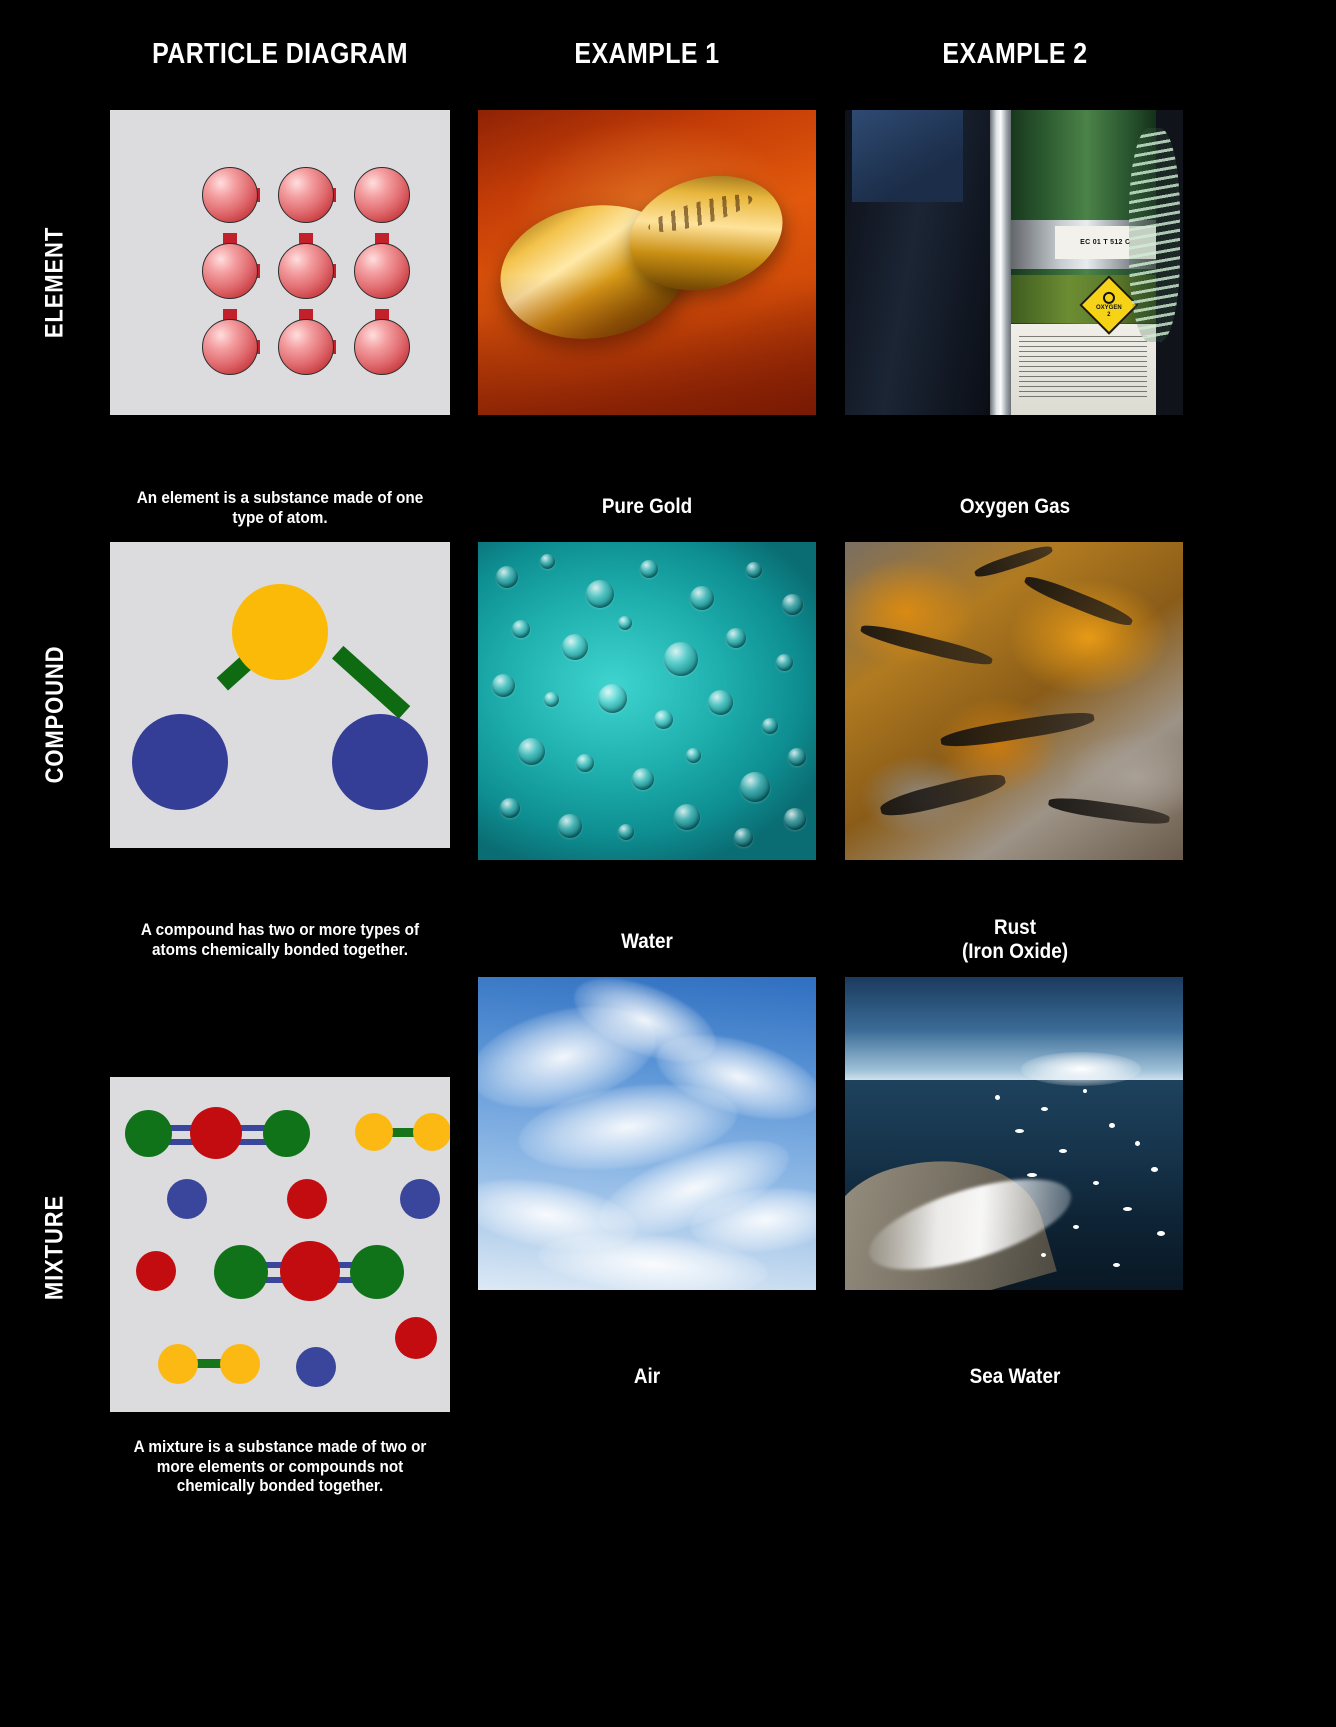 The image size is (1336, 1727). I want to click on hazard-class-number: 2, so click(1109, 314).